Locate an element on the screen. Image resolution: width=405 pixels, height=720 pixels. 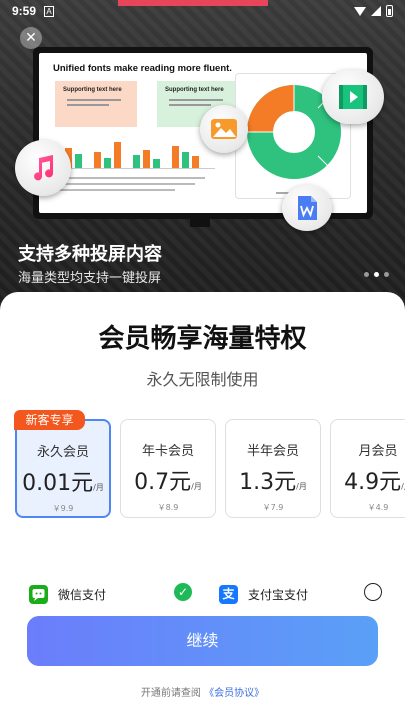
plan-original-price: ￥8.9 is located at coordinates (168, 507).